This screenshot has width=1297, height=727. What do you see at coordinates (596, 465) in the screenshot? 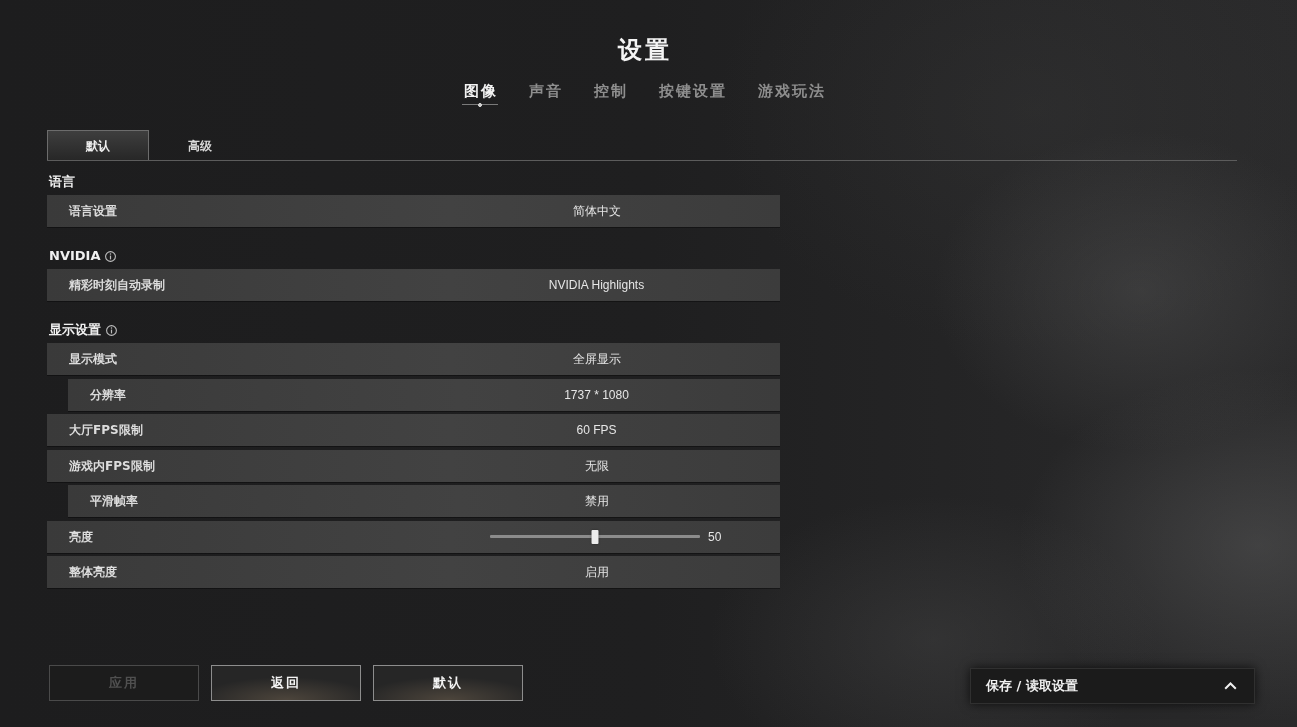
I see `setting-value: 无限` at bounding box center [596, 465].